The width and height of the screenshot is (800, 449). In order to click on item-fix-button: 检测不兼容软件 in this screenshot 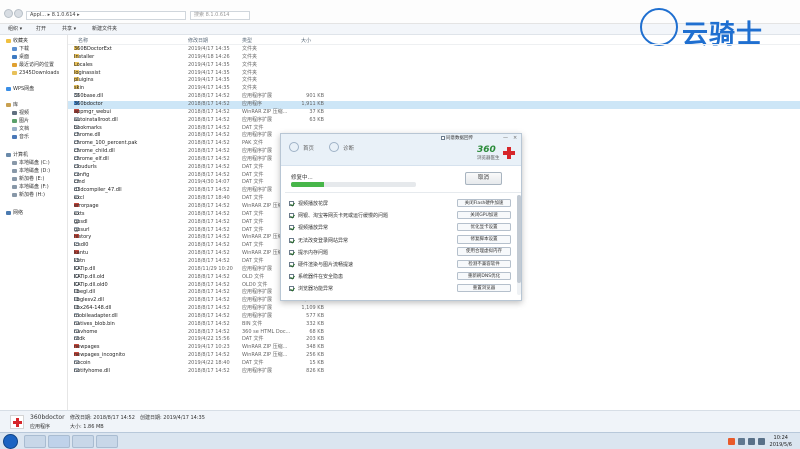, I will do `click(484, 263)`.